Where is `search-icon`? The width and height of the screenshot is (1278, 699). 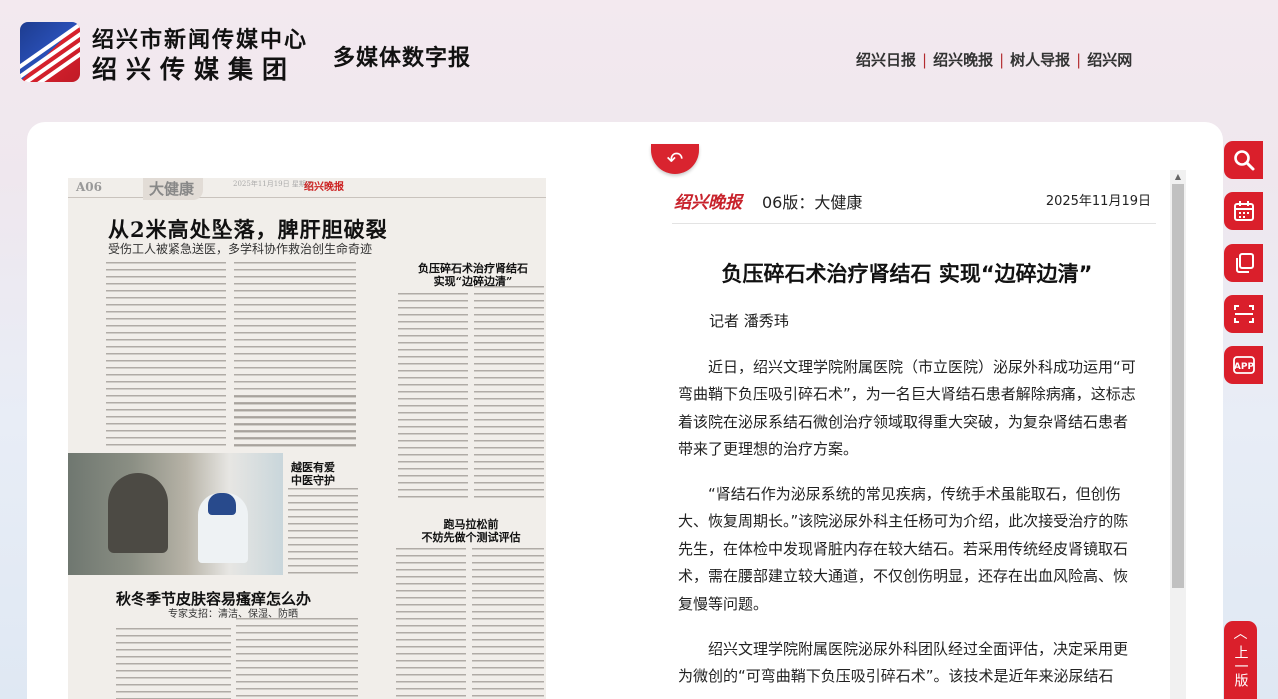
search-icon is located at coordinates (1243, 160).